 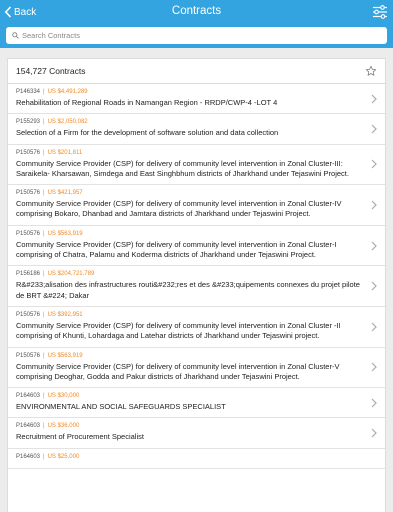 I want to click on project-id: P155293, so click(x=28, y=122).